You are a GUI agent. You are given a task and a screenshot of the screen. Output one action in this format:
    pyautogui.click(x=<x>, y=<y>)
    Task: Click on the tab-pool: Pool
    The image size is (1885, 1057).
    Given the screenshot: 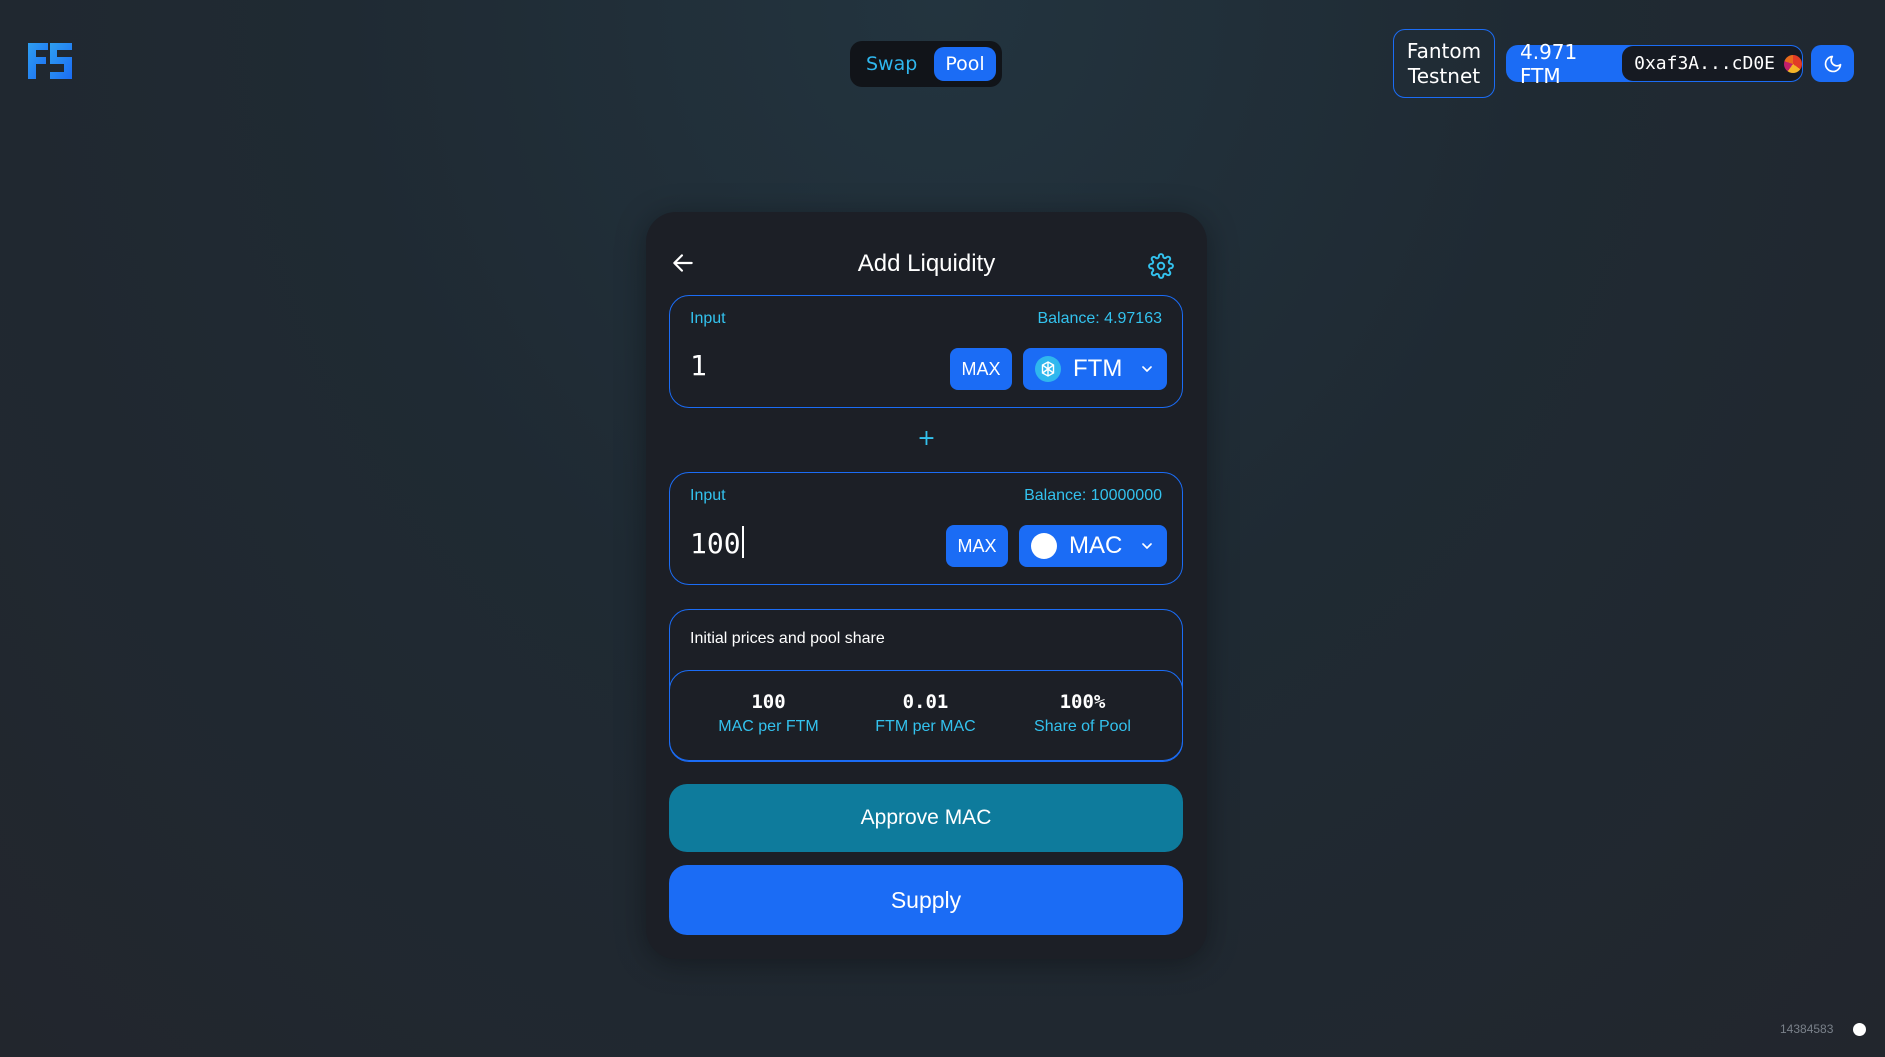 What is the action you would take?
    pyautogui.click(x=965, y=64)
    